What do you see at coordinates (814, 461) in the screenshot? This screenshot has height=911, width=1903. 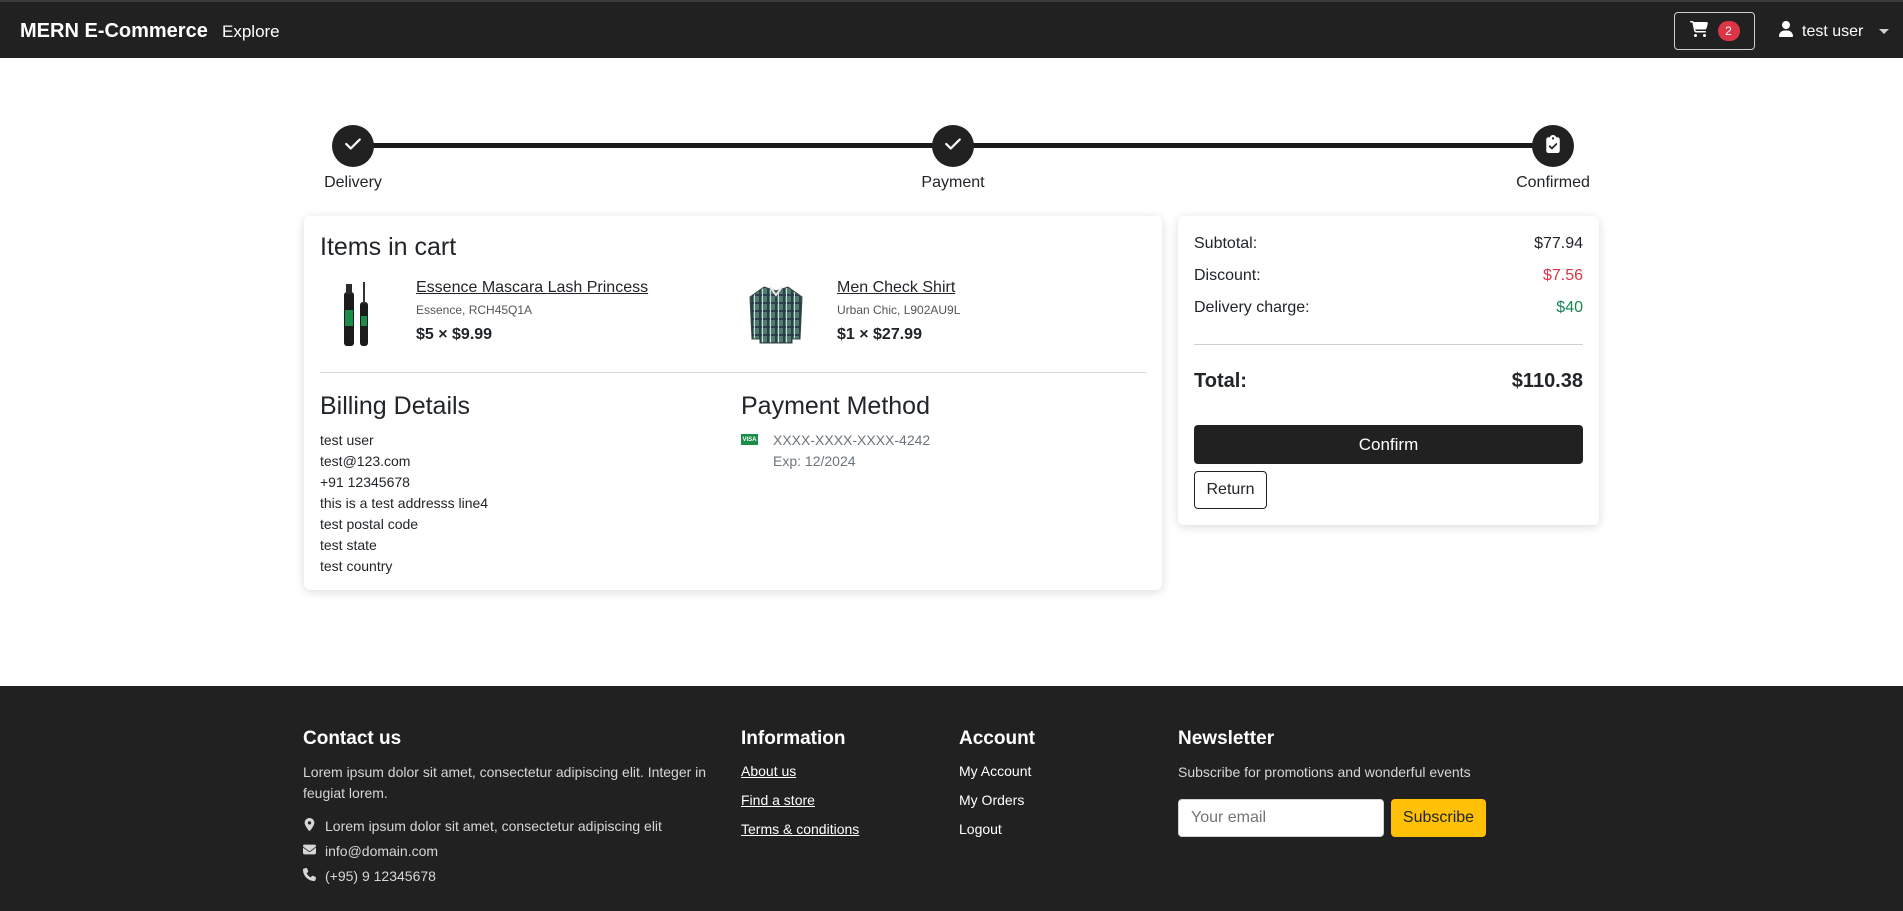 I see `card-expiry: Exp: 12/2024` at bounding box center [814, 461].